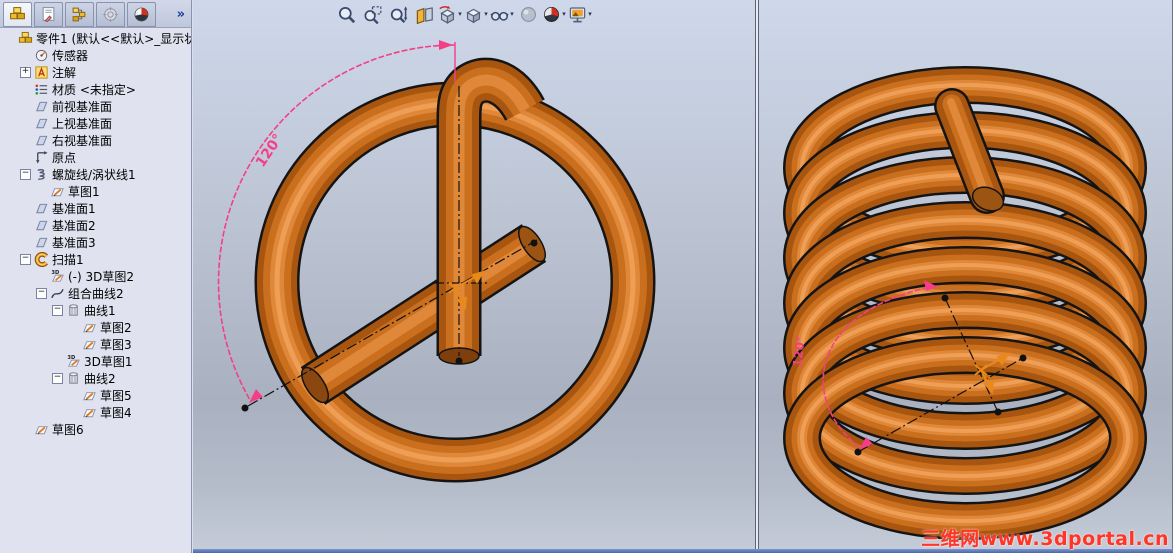 This screenshot has width=1173, height=553. I want to click on tree-item-17: 草图3, so click(95, 344).